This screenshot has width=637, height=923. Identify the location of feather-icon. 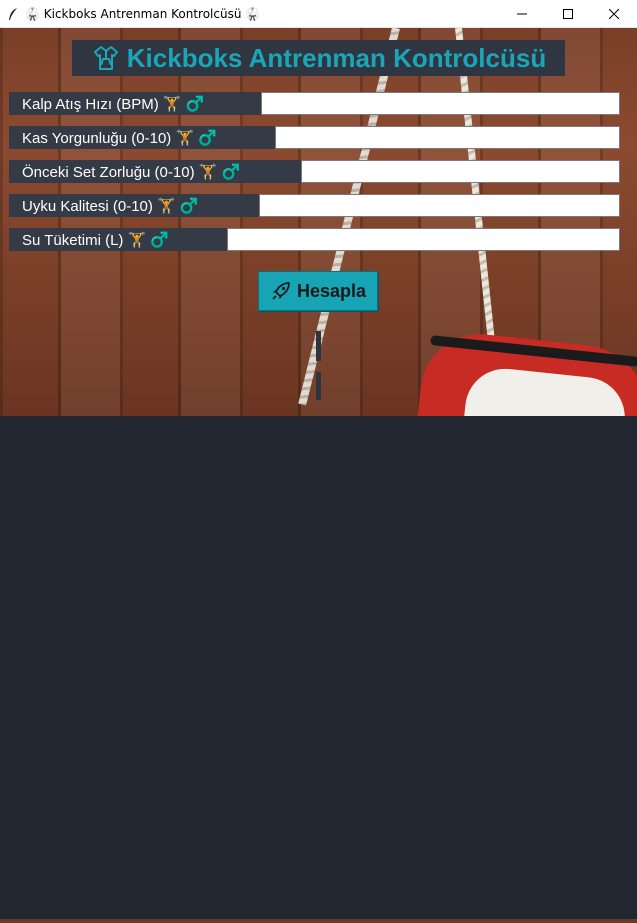
(13, 14).